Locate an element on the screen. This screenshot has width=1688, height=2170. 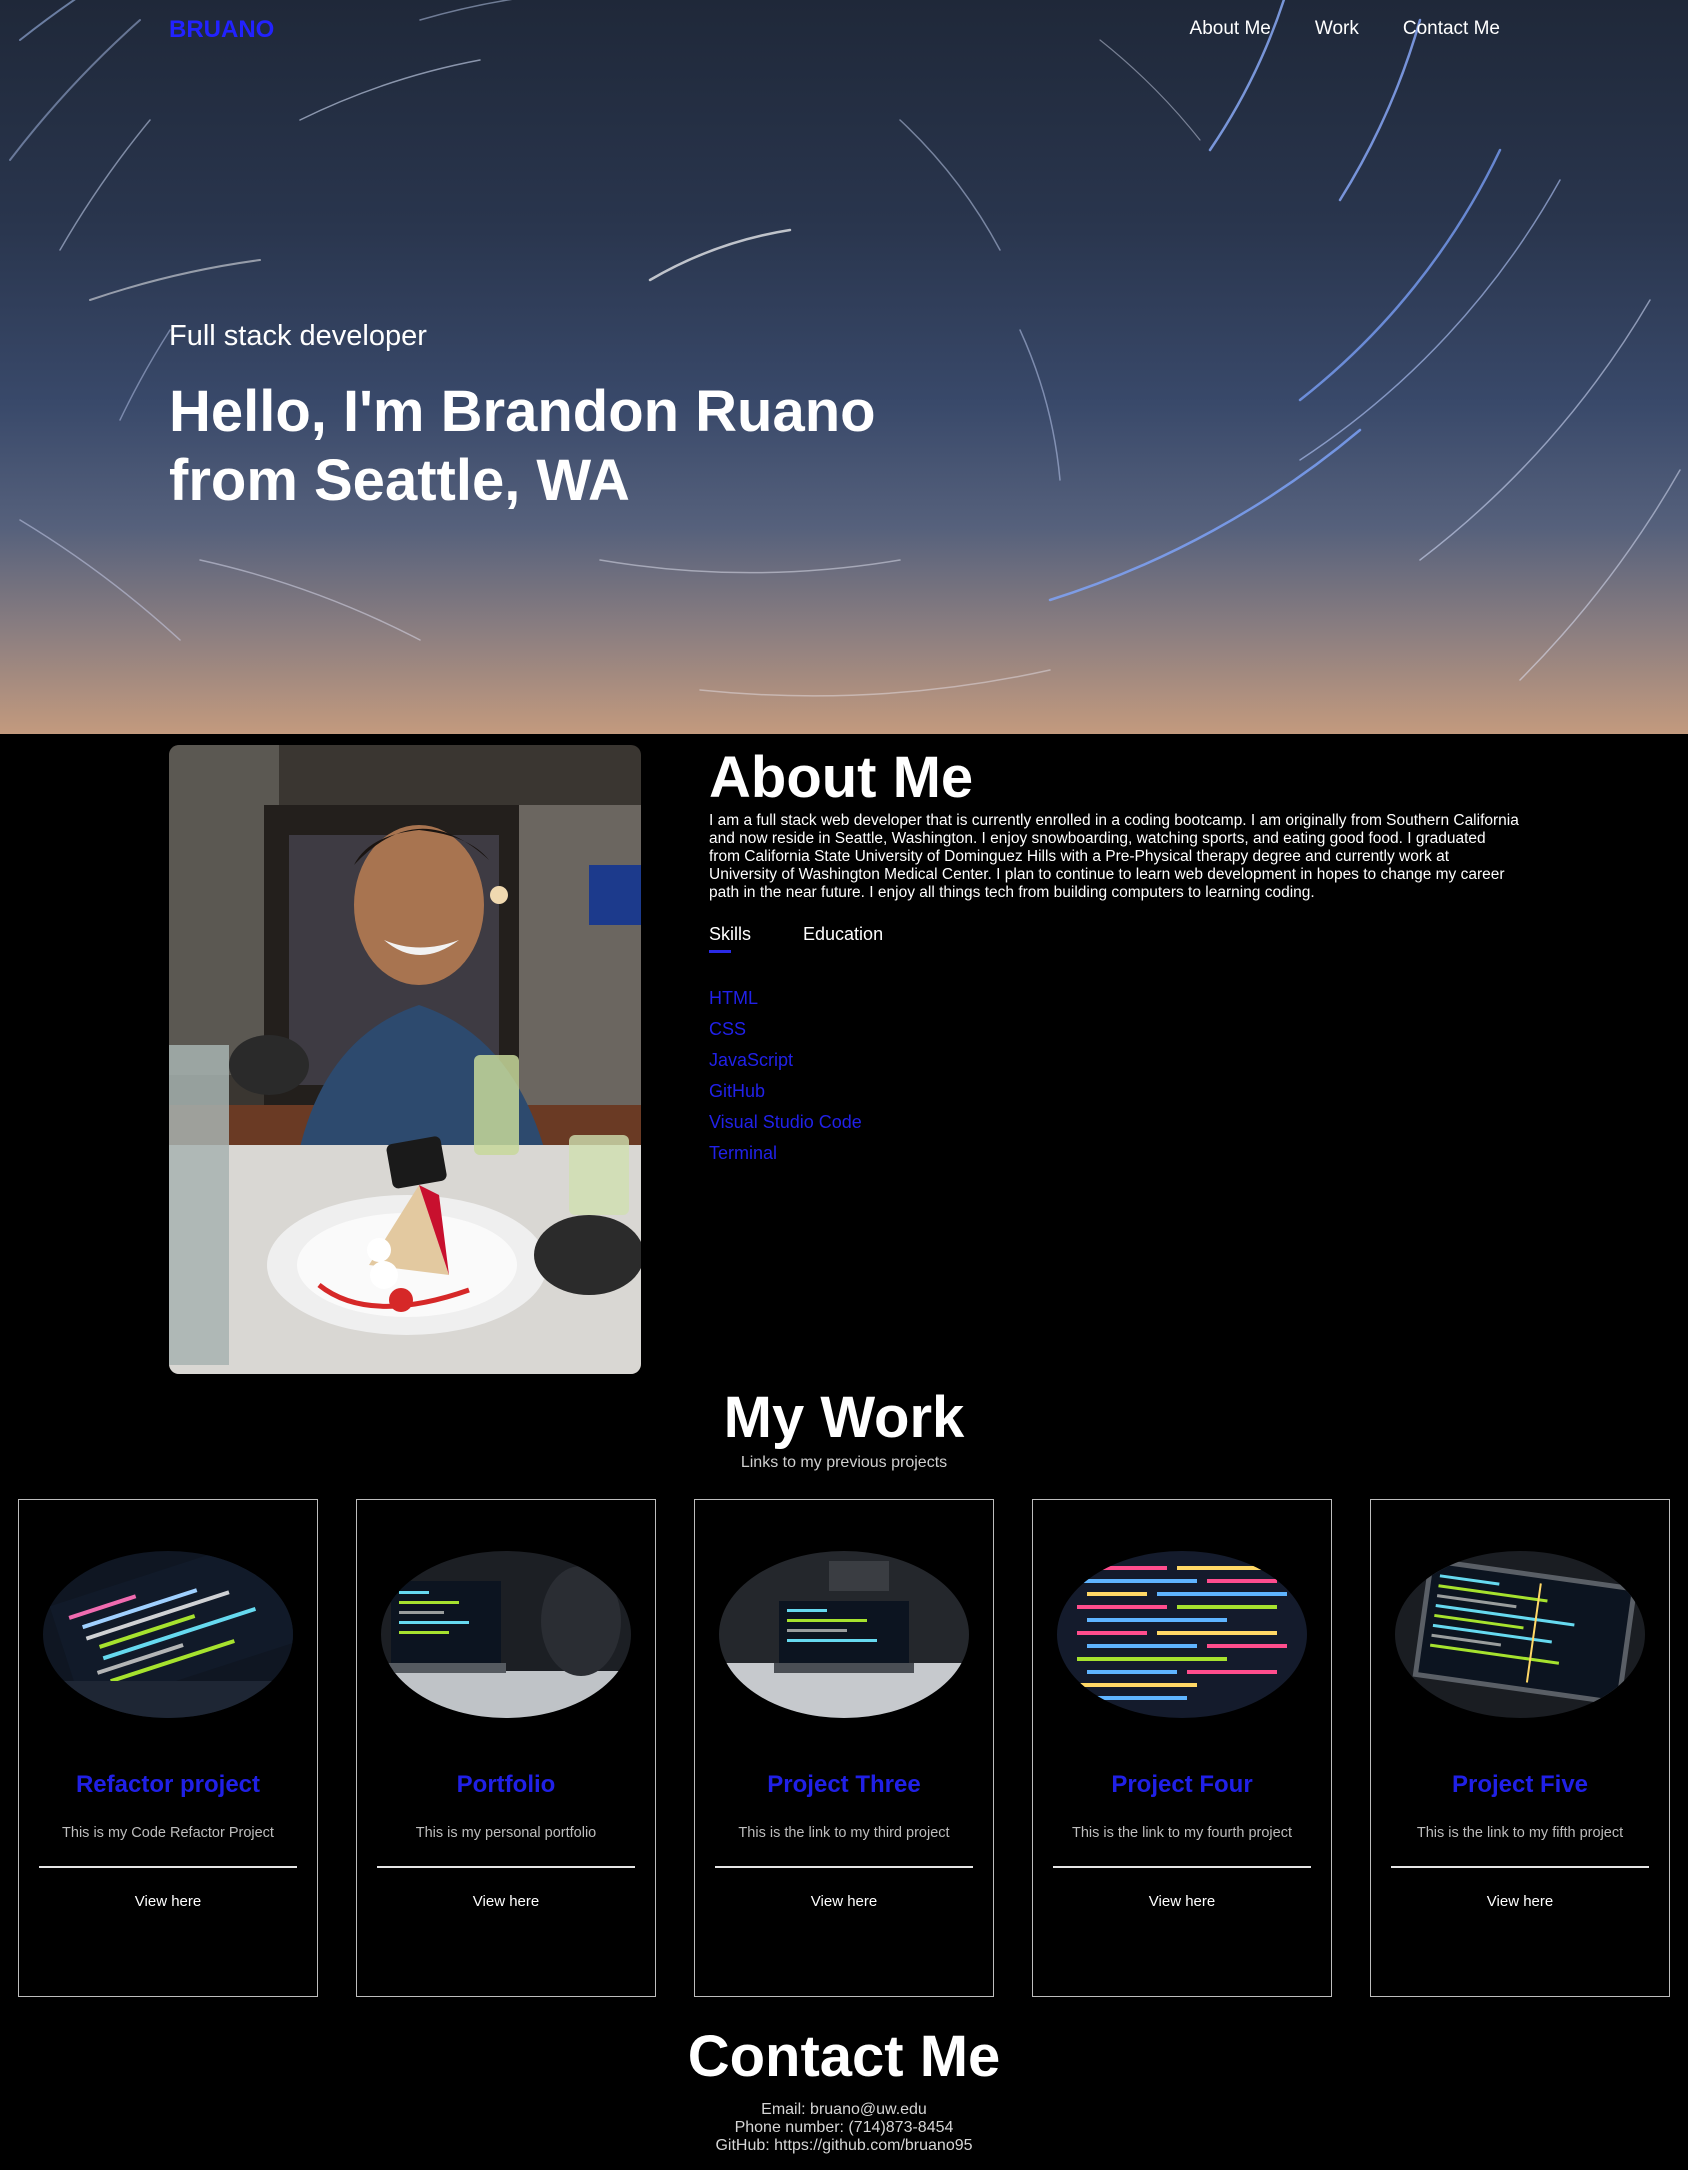
work-subtitle: Links to my previous projects is located at coordinates (844, 1462).